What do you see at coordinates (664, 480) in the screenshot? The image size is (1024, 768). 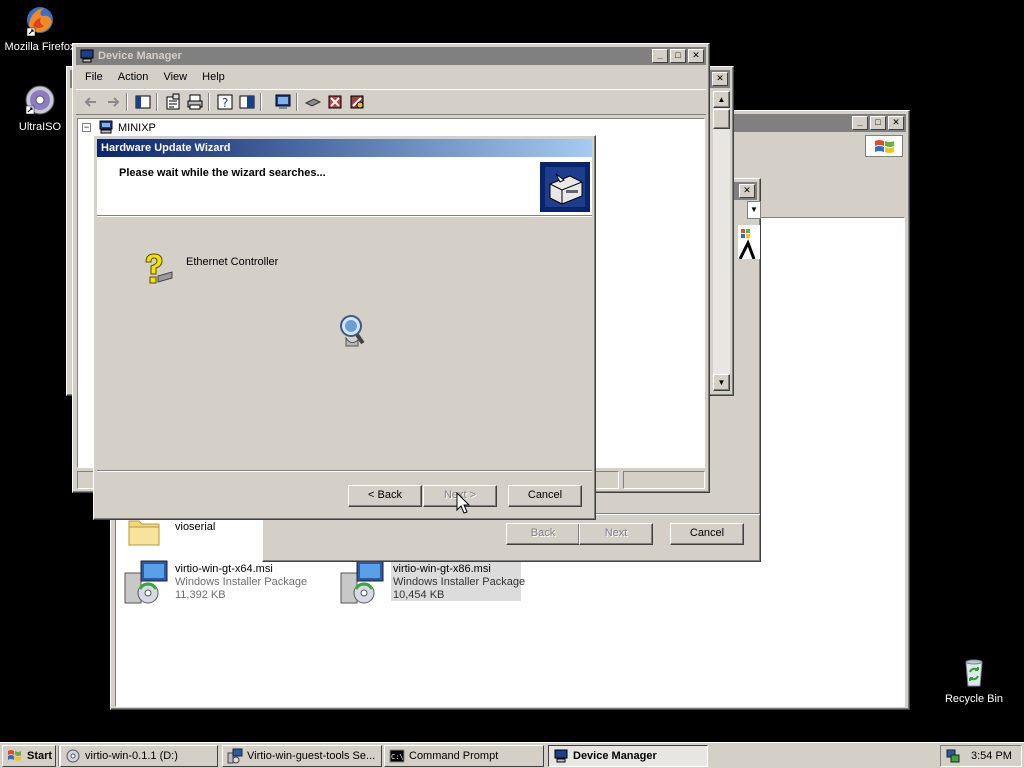 I see `status-pane` at bounding box center [664, 480].